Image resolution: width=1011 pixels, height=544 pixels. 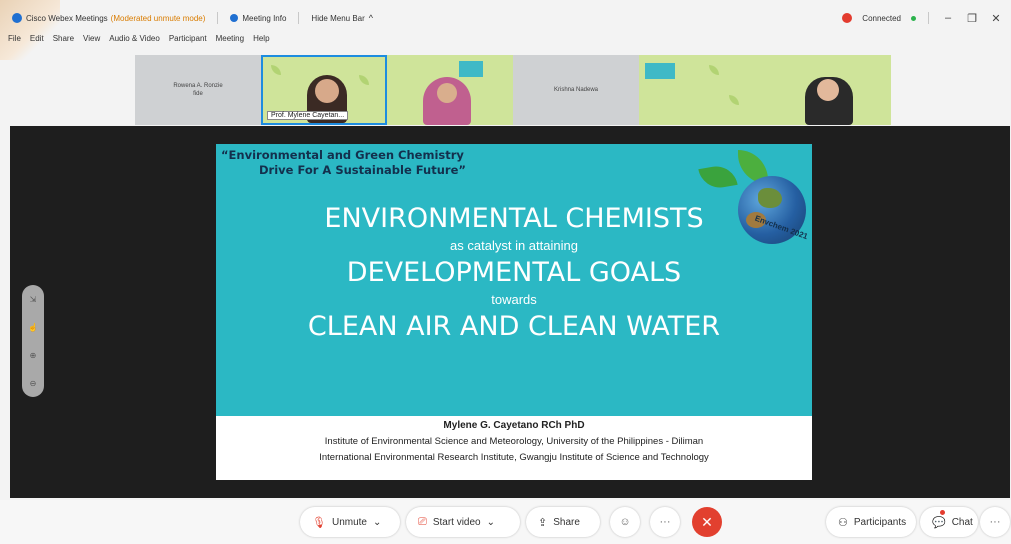 I want to click on more-options-button: ···, so click(x=665, y=522).